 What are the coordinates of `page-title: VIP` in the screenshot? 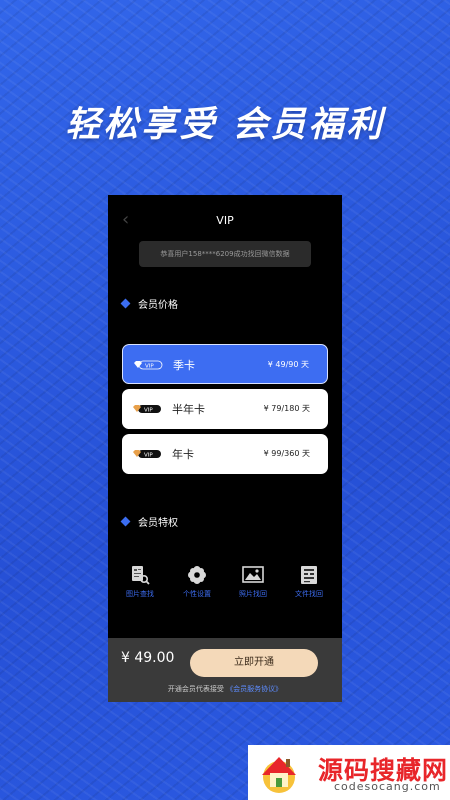 It's located at (225, 220).